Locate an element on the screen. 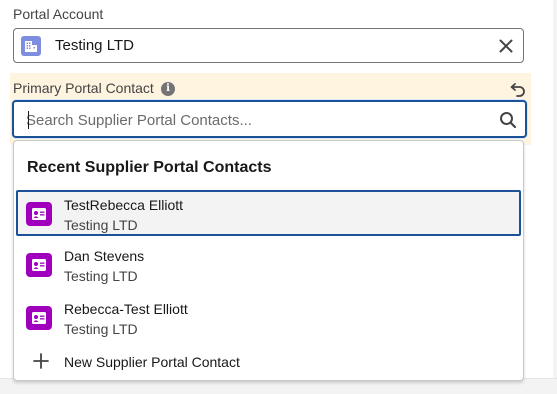  info-icon: i is located at coordinates (168, 89).